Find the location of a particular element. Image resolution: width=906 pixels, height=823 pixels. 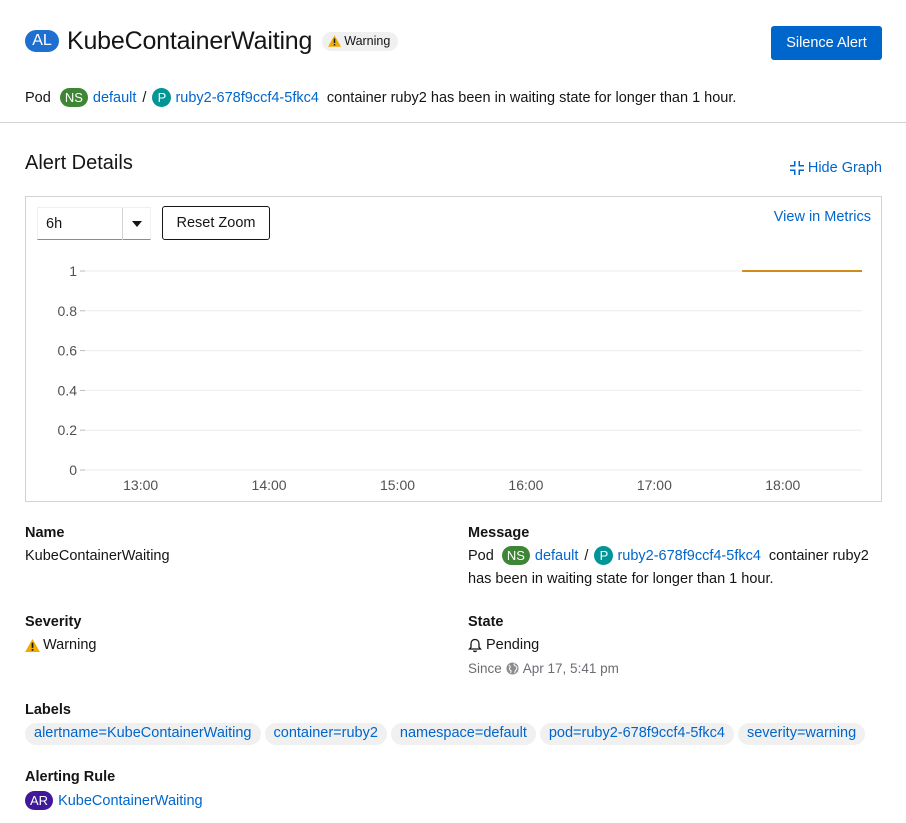

silence-alert-button: Silence Alert is located at coordinates (826, 43).